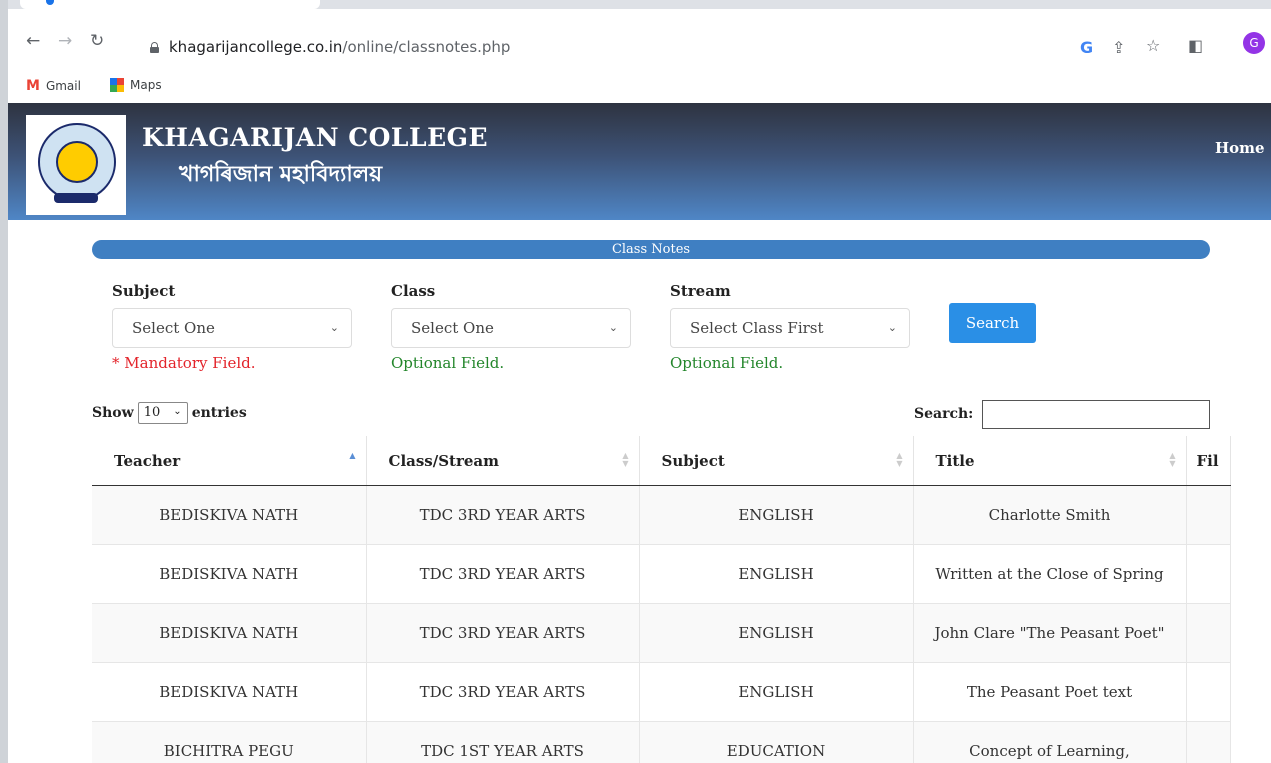 The width and height of the screenshot is (1271, 763). I want to click on column-header-teacher: Teacher ▲, so click(229, 461).